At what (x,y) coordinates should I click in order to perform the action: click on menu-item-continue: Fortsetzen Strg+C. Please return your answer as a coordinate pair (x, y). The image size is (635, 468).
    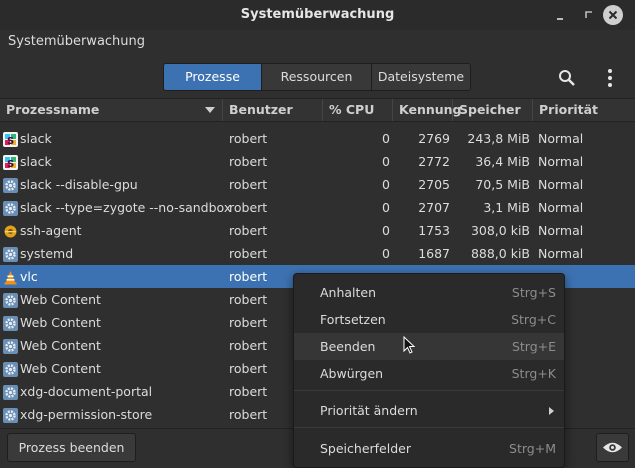
    Looking at the image, I should click on (429, 319).